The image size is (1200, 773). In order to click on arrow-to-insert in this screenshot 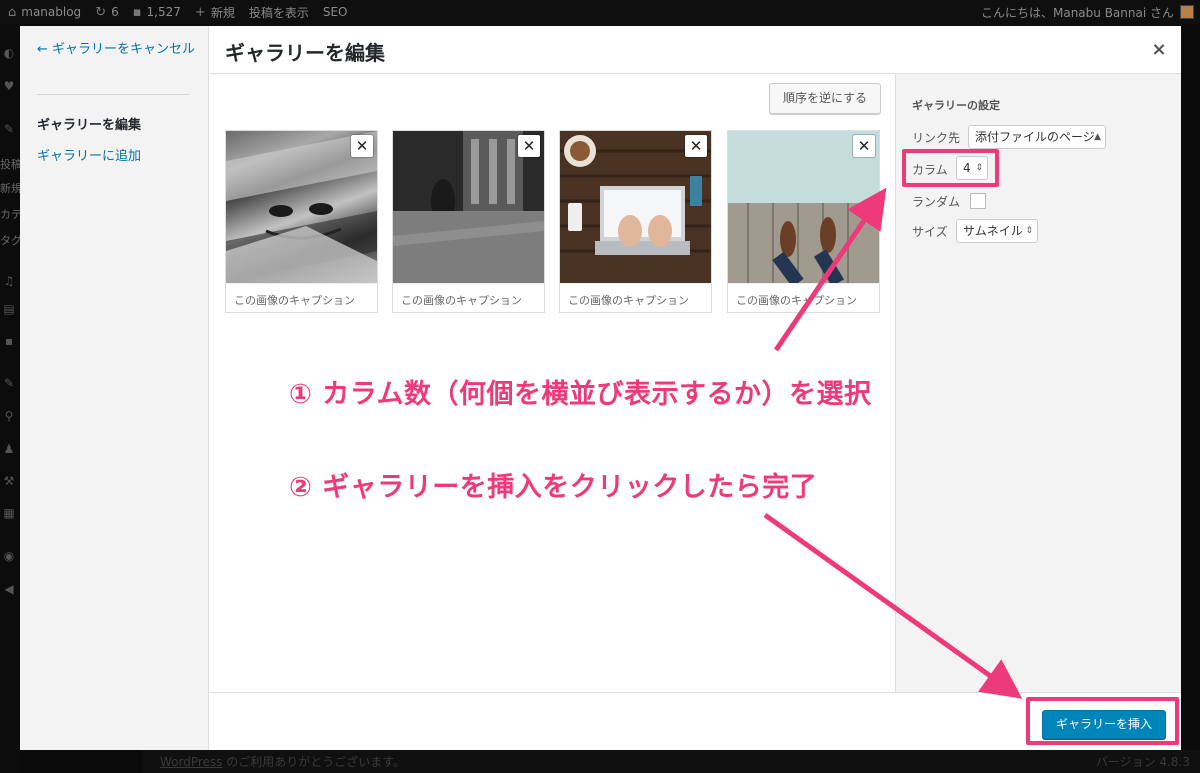, I will do `click(893, 605)`.